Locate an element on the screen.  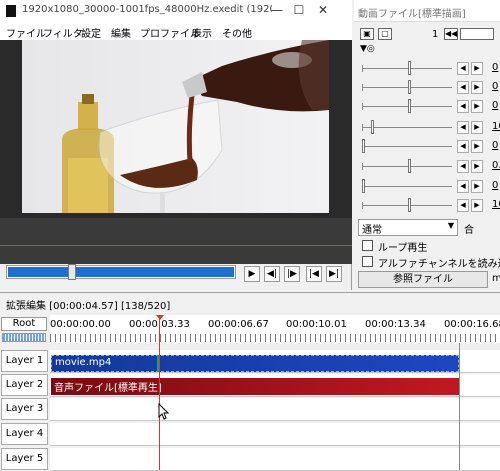
layer-label: Layer 1 is located at coordinates (24, 361).